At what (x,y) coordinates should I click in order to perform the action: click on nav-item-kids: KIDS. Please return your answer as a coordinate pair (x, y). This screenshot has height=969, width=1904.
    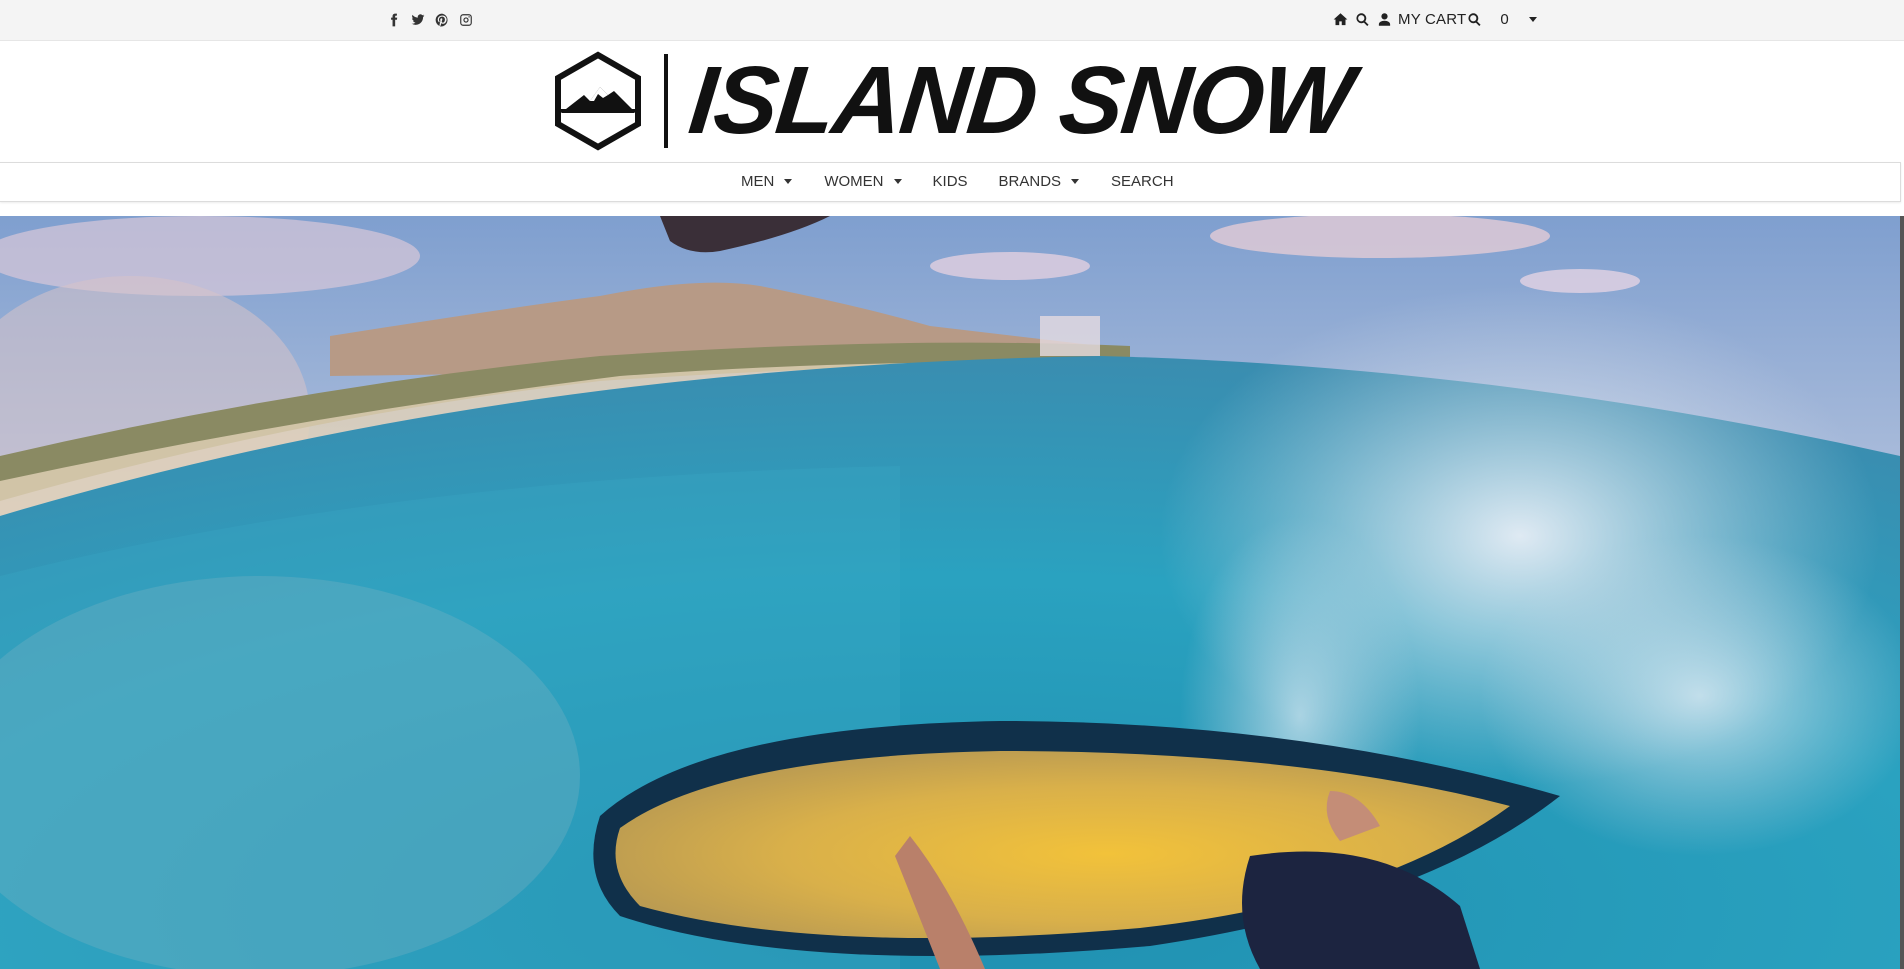
    Looking at the image, I should click on (950, 181).